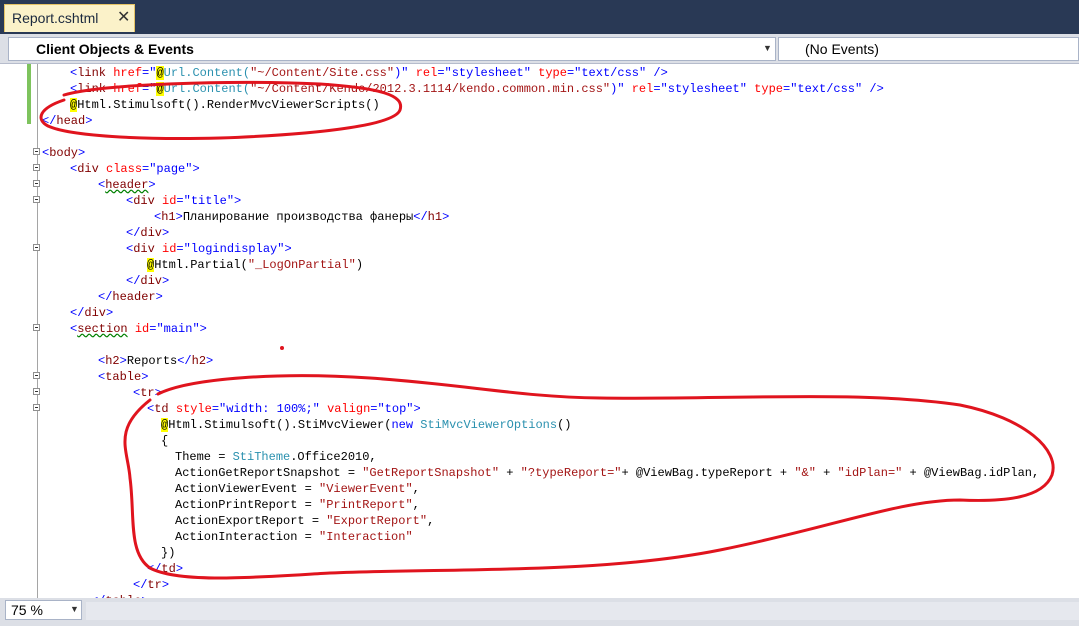 This screenshot has height=626, width=1079. Describe the element at coordinates (115, 49) in the screenshot. I see `client-objects-label: Client Objects & Events` at that location.